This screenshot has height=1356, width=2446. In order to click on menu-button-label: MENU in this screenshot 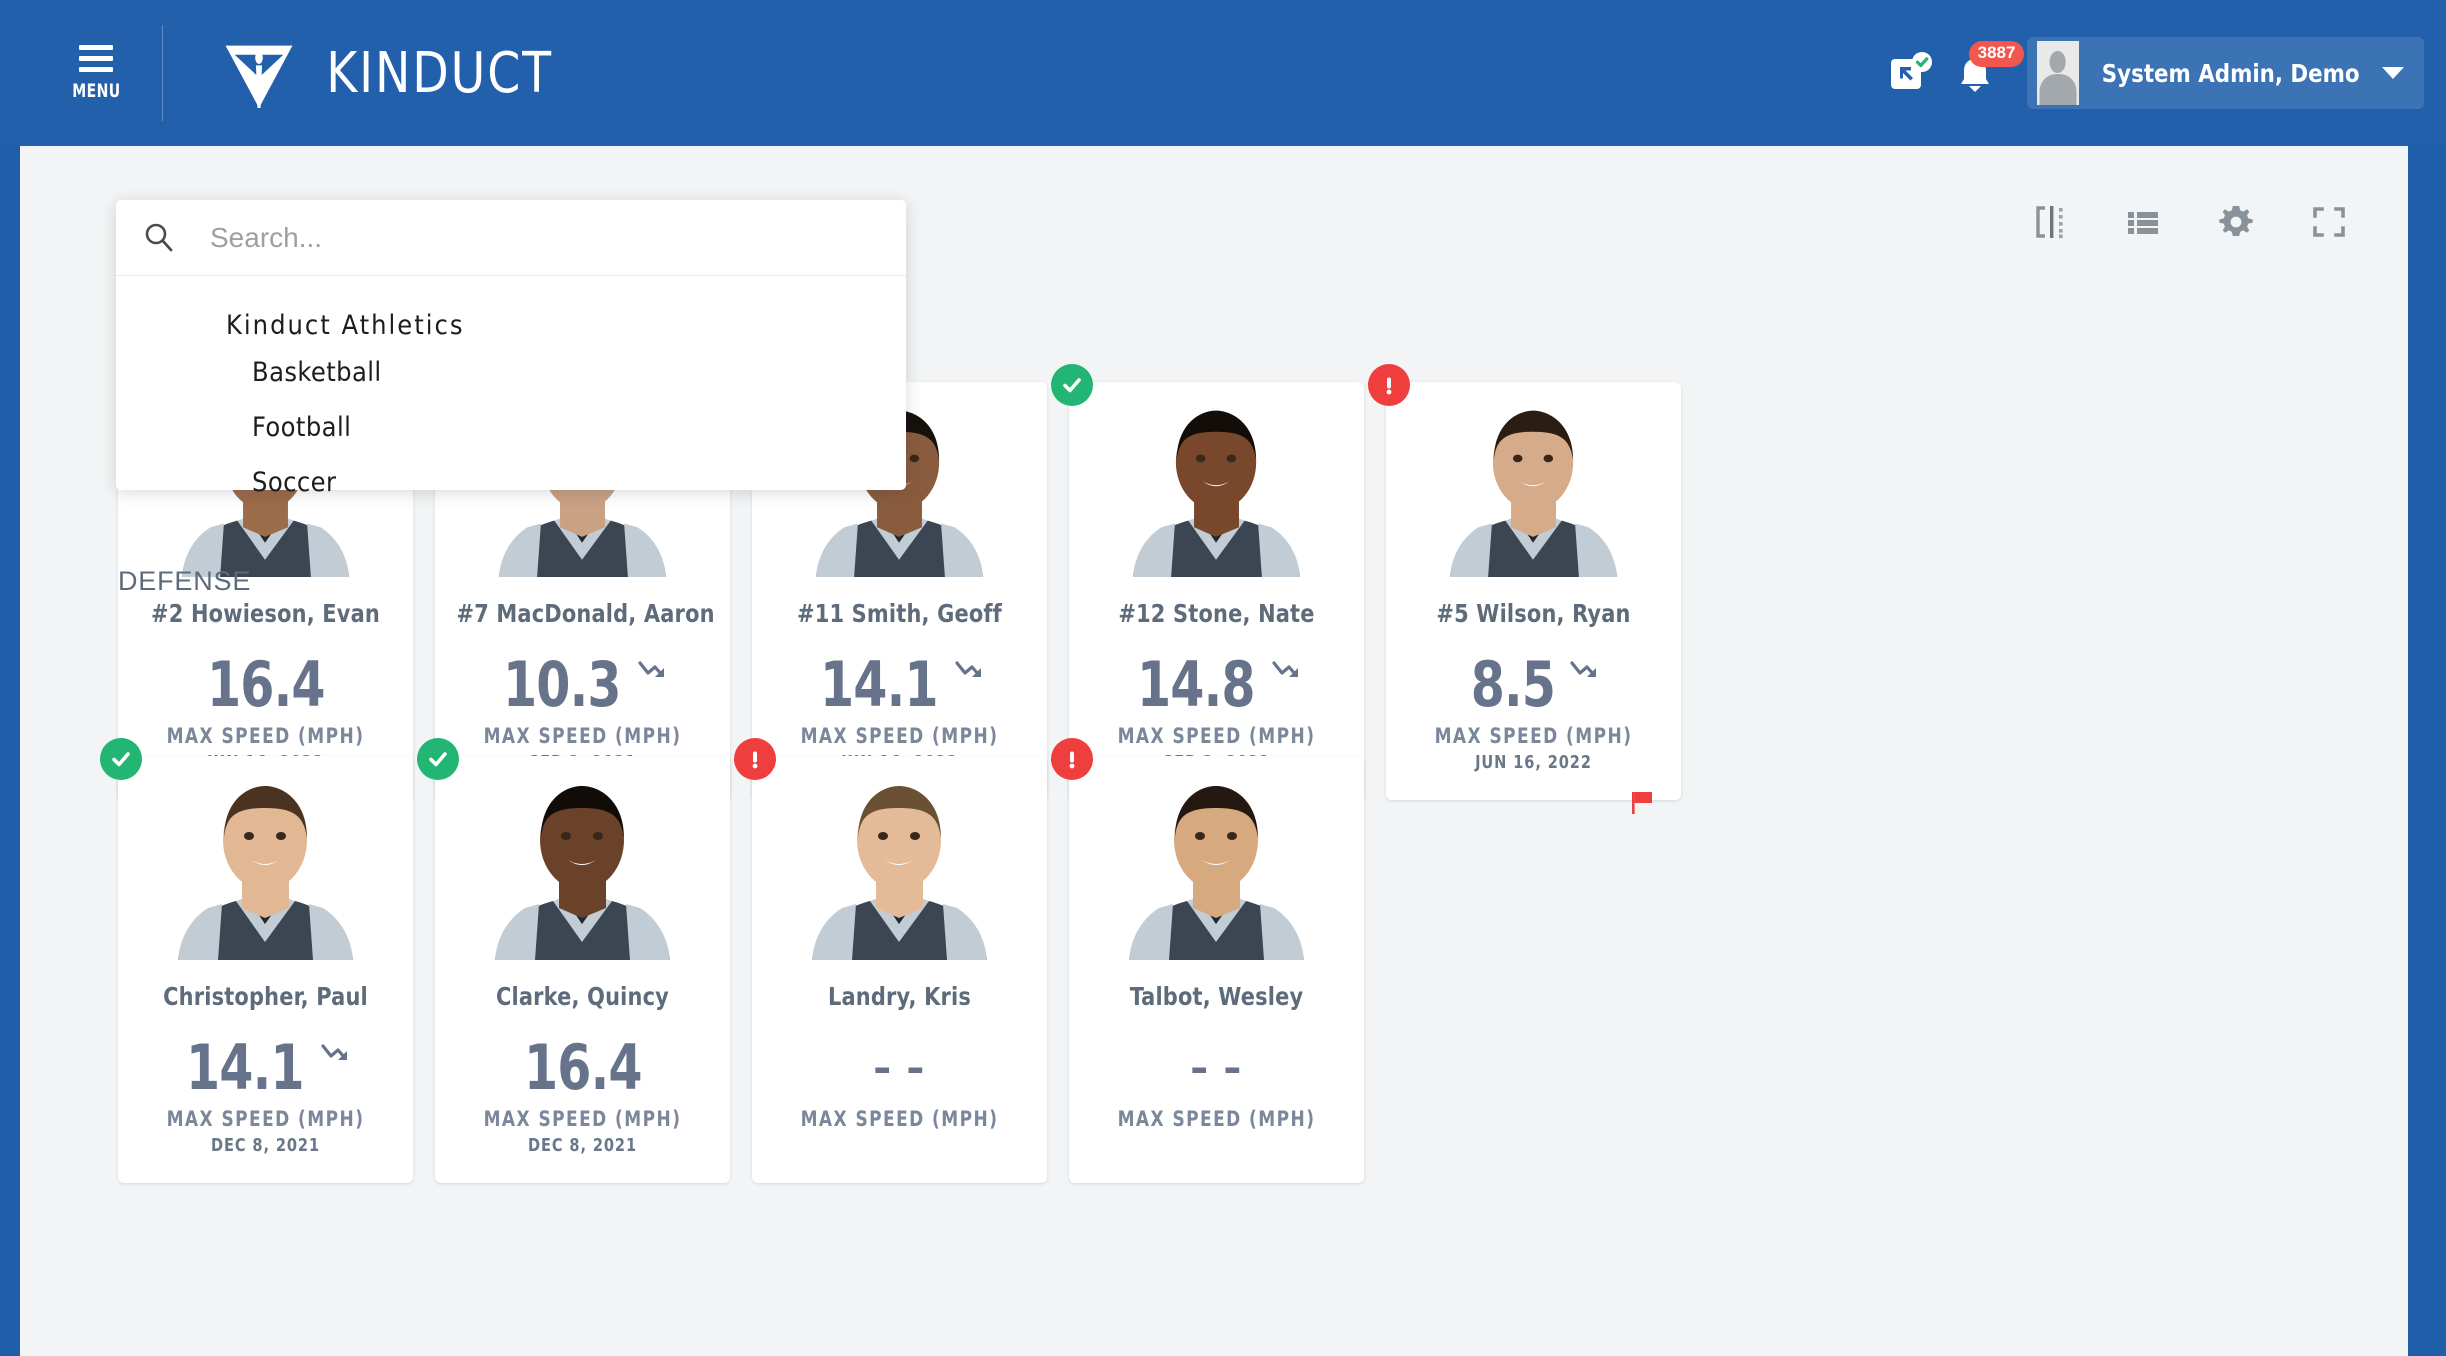, I will do `click(96, 90)`.